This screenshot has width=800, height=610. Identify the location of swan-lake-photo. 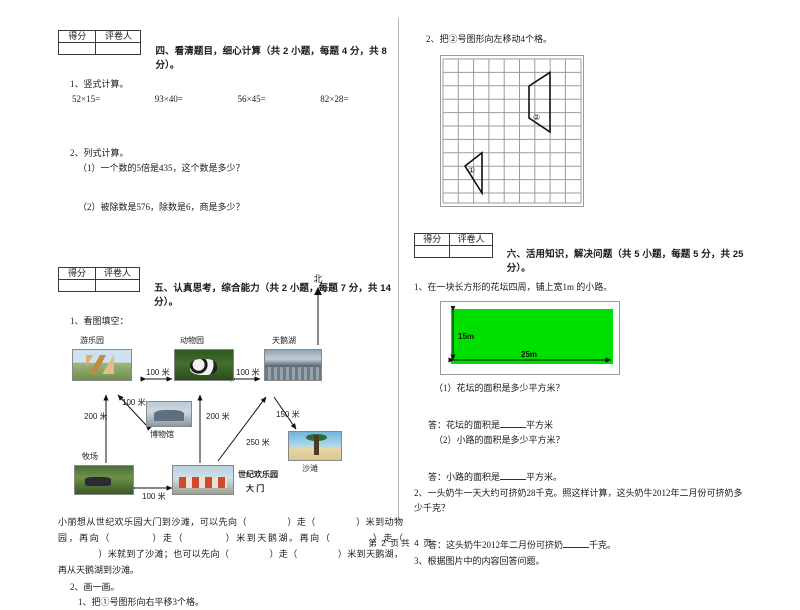
(293, 365).